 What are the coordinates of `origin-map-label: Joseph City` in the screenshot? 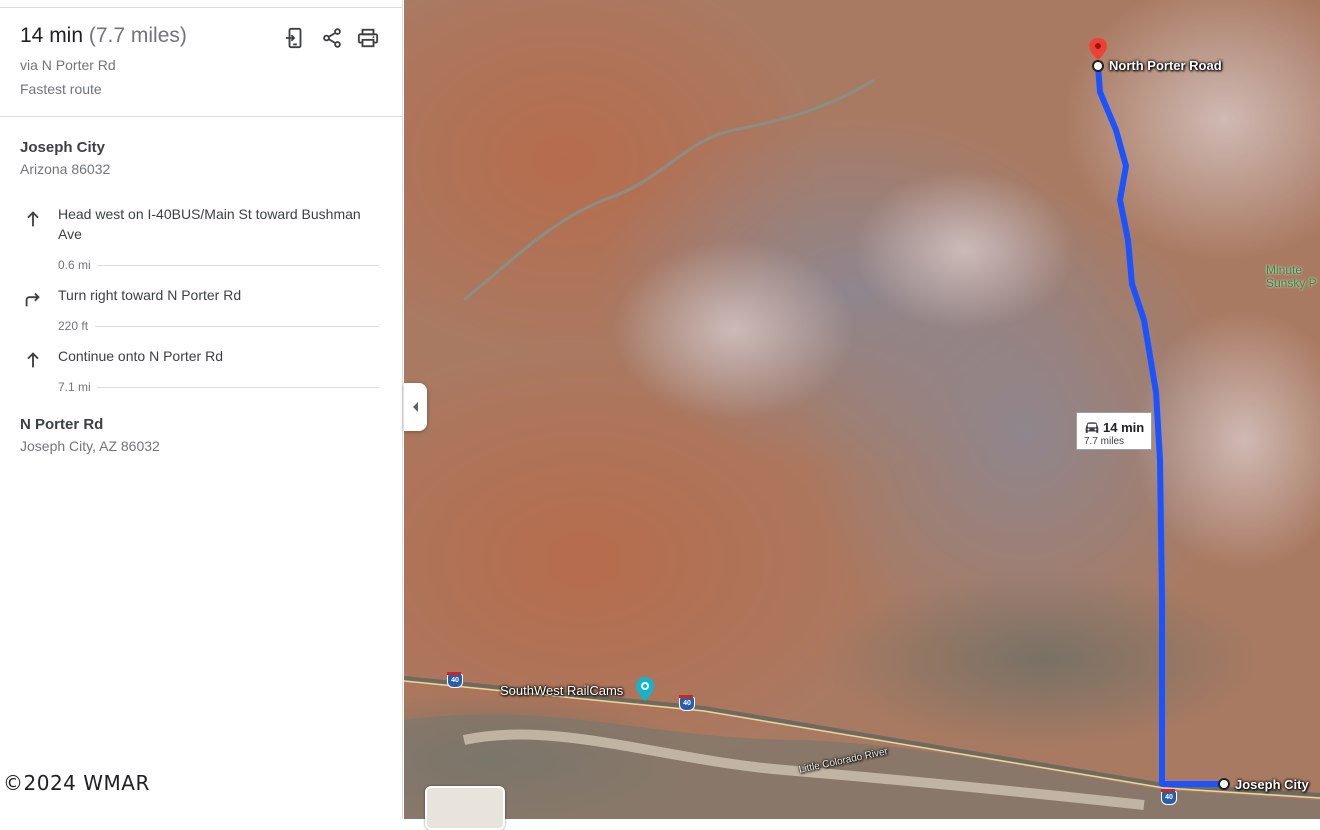 It's located at (1272, 784).